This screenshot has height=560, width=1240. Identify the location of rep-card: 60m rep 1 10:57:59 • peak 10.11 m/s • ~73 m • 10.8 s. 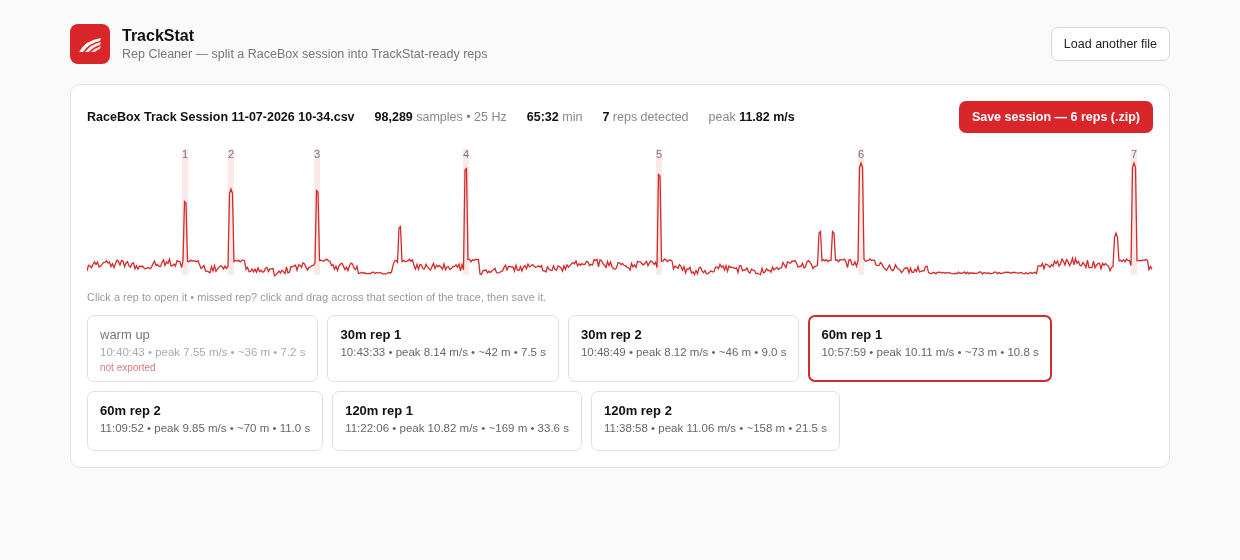
(930, 348).